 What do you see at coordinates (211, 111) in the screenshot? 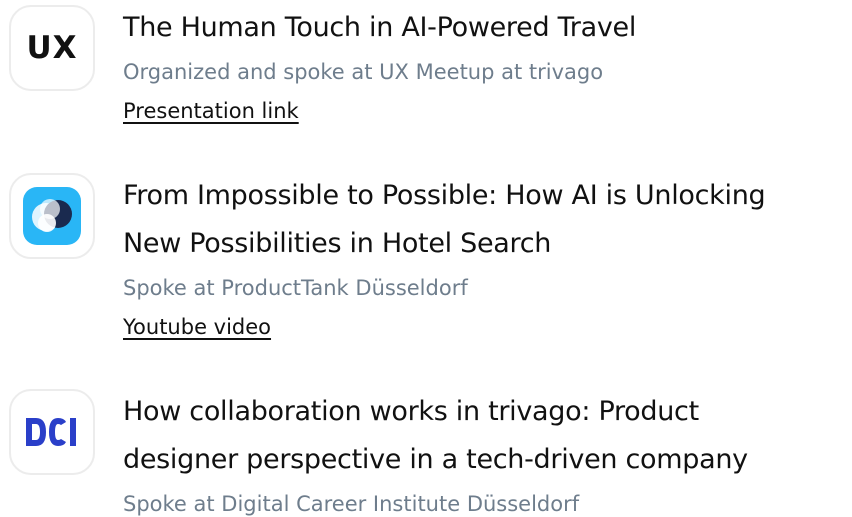
I see `presentation-link: Presentation link` at bounding box center [211, 111].